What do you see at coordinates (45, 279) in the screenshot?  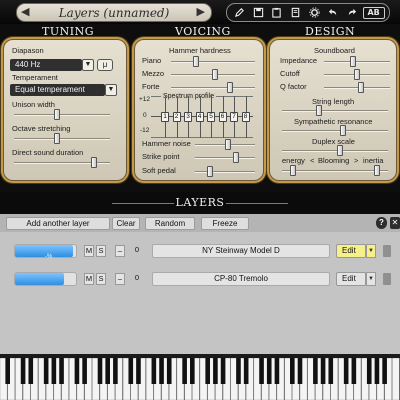 I see `layer-level-bar` at bounding box center [45, 279].